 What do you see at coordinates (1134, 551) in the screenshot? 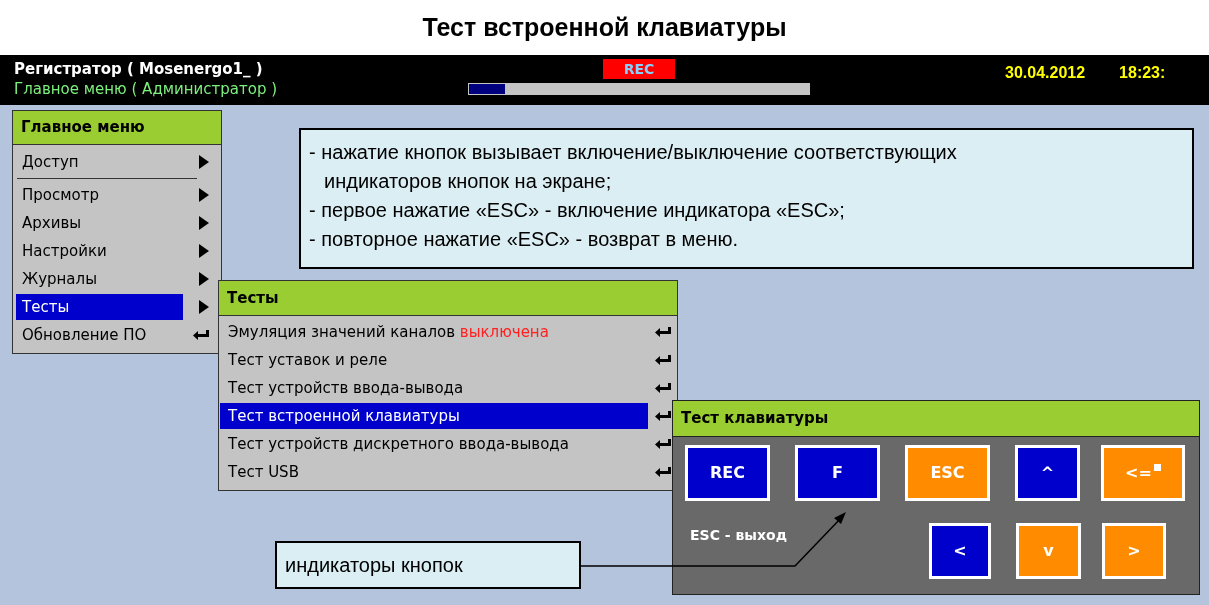
I see `key-indicator: >` at bounding box center [1134, 551].